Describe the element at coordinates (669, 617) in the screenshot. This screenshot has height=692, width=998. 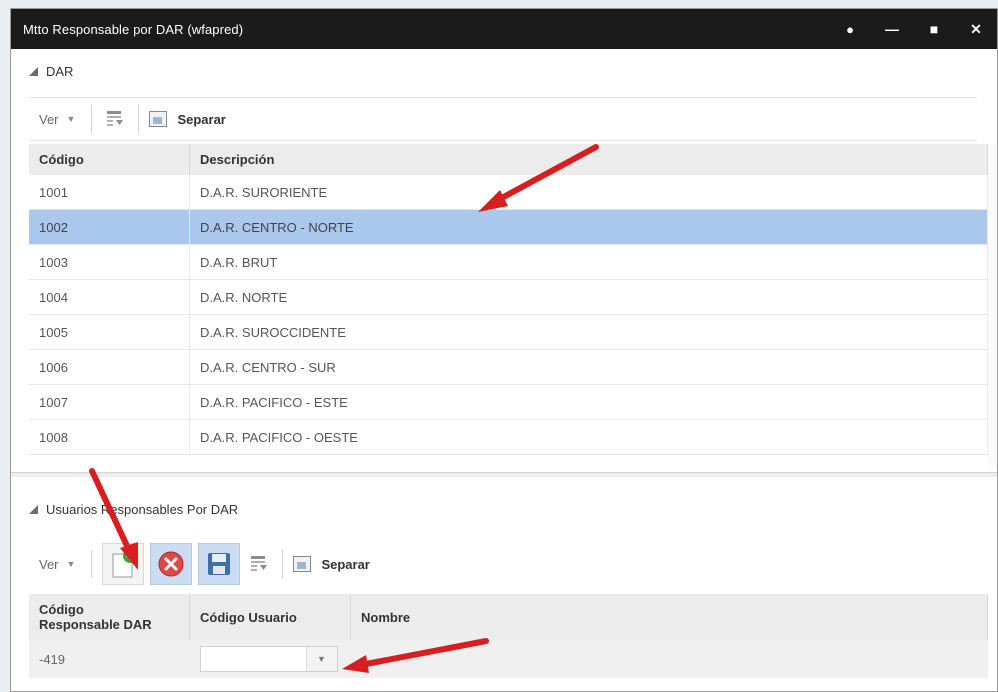
I see `column-header-nombre: Nombre` at that location.